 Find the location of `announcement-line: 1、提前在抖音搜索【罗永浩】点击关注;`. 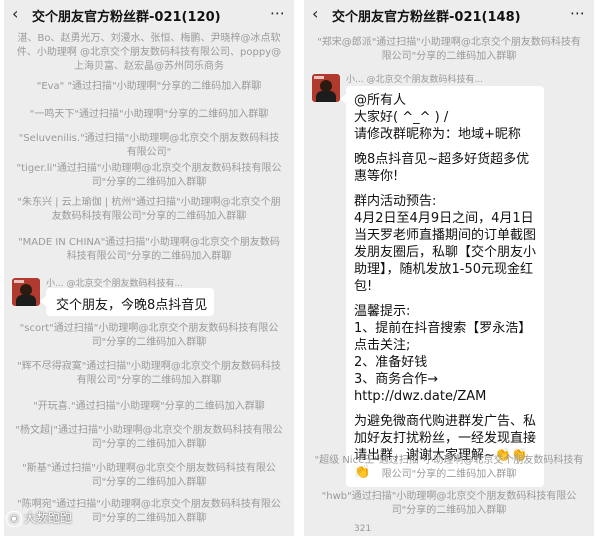

announcement-line: 1、提前在抖音搜索【罗永浩】点击关注; is located at coordinates (443, 337).